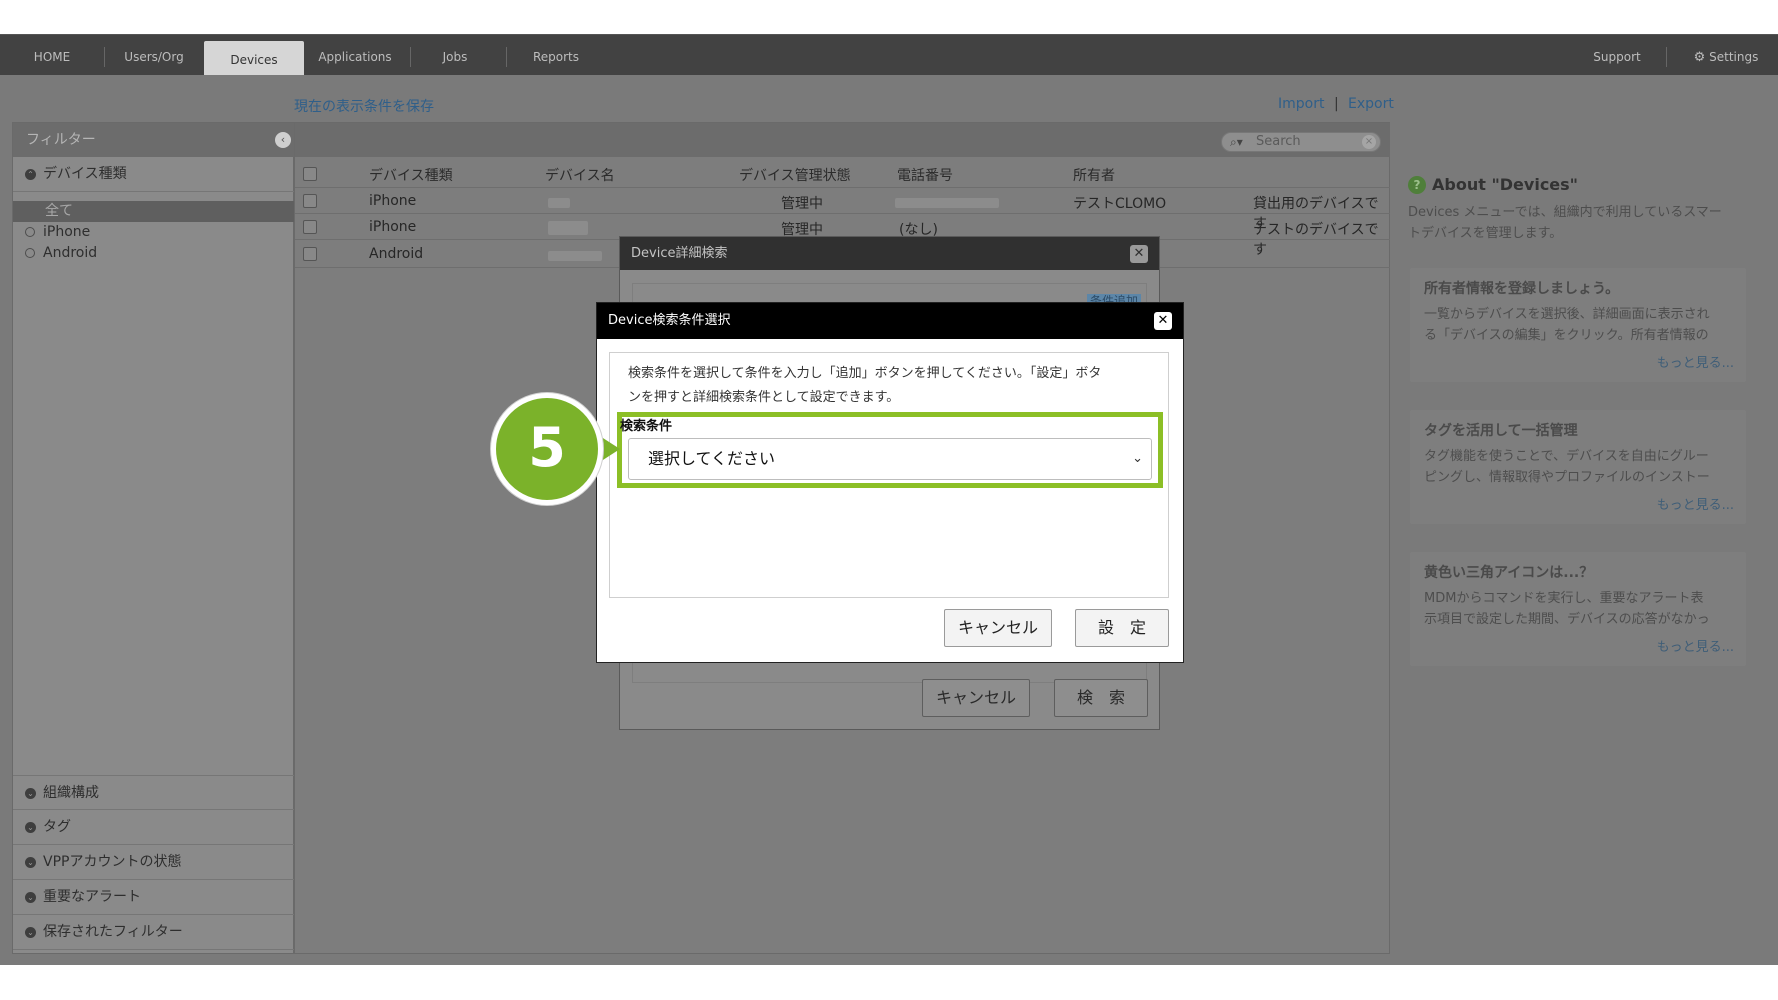  I want to click on select-all-checkbox, so click(310, 174).